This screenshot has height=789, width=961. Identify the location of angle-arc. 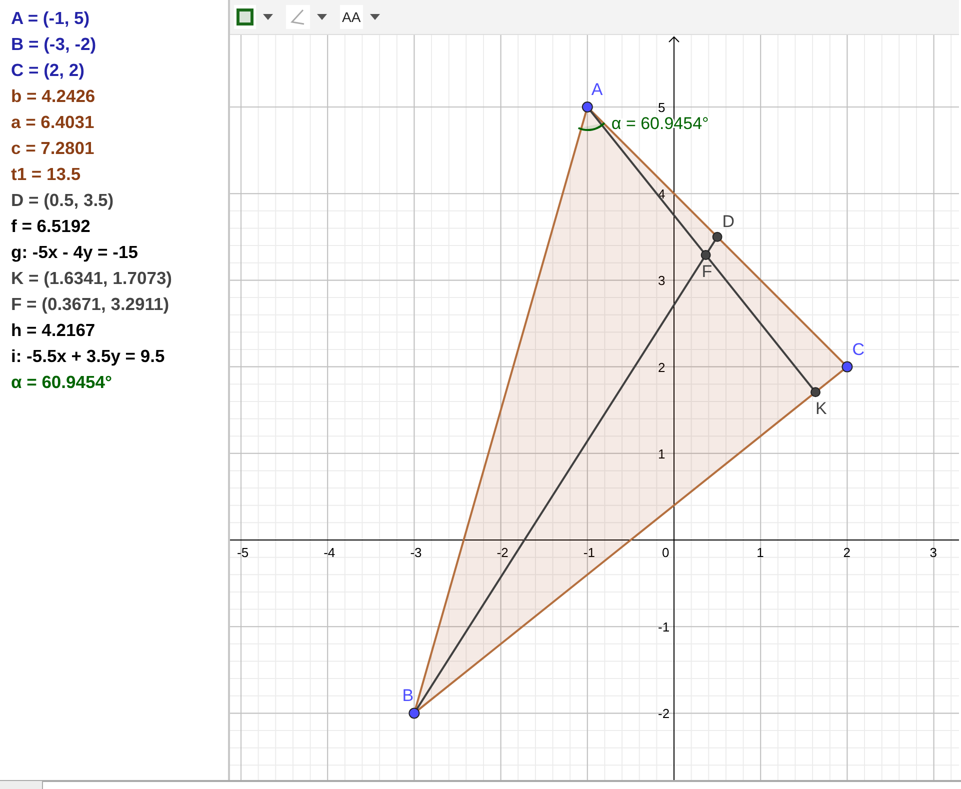
(591, 126).